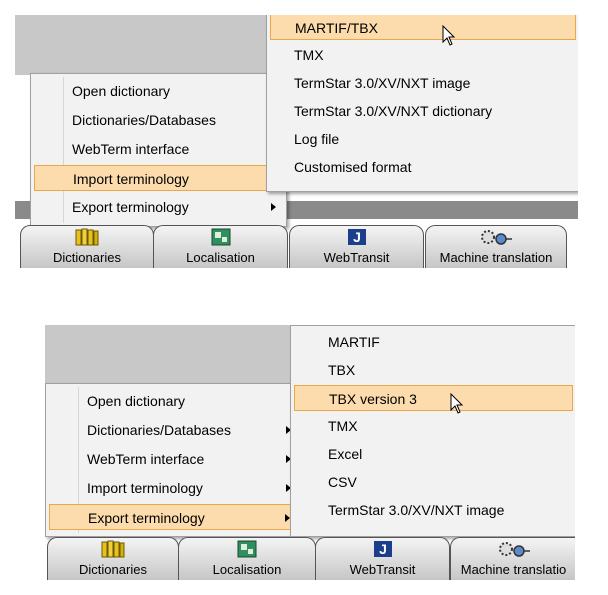 The height and width of the screenshot is (595, 608). I want to click on submenu-item-csv: CSV, so click(433, 482).